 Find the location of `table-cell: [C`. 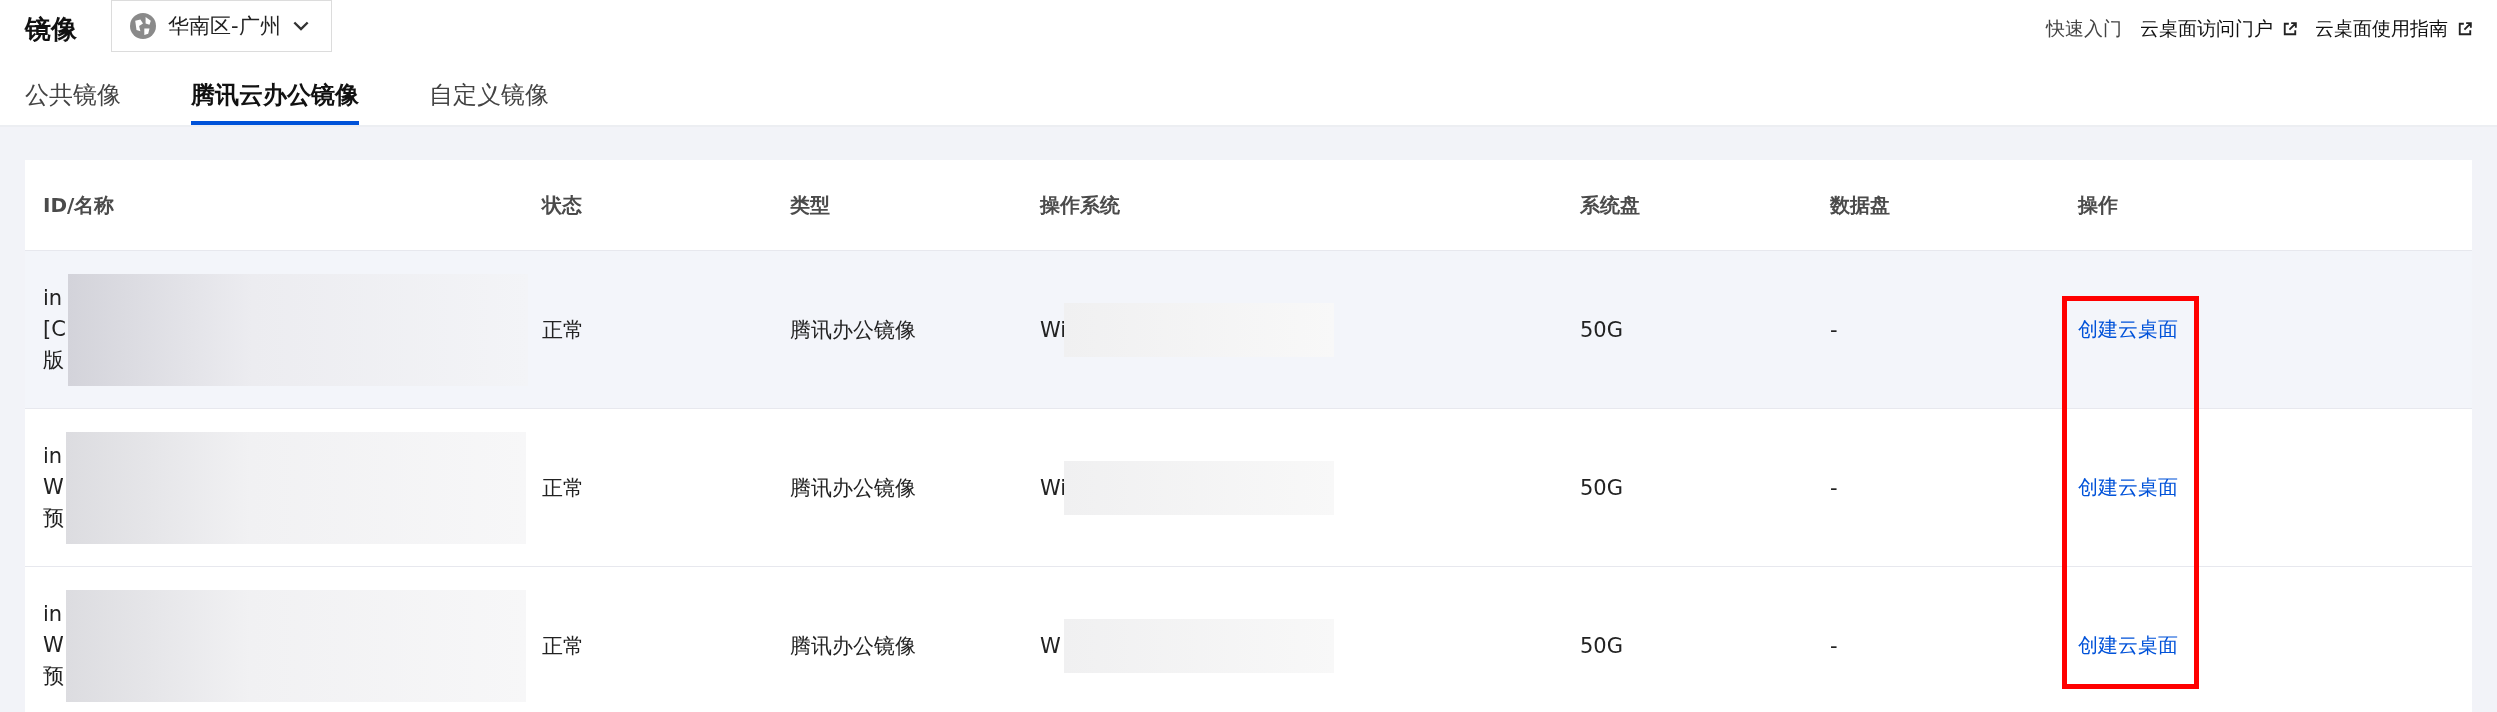

table-cell: [C is located at coordinates (54, 329).